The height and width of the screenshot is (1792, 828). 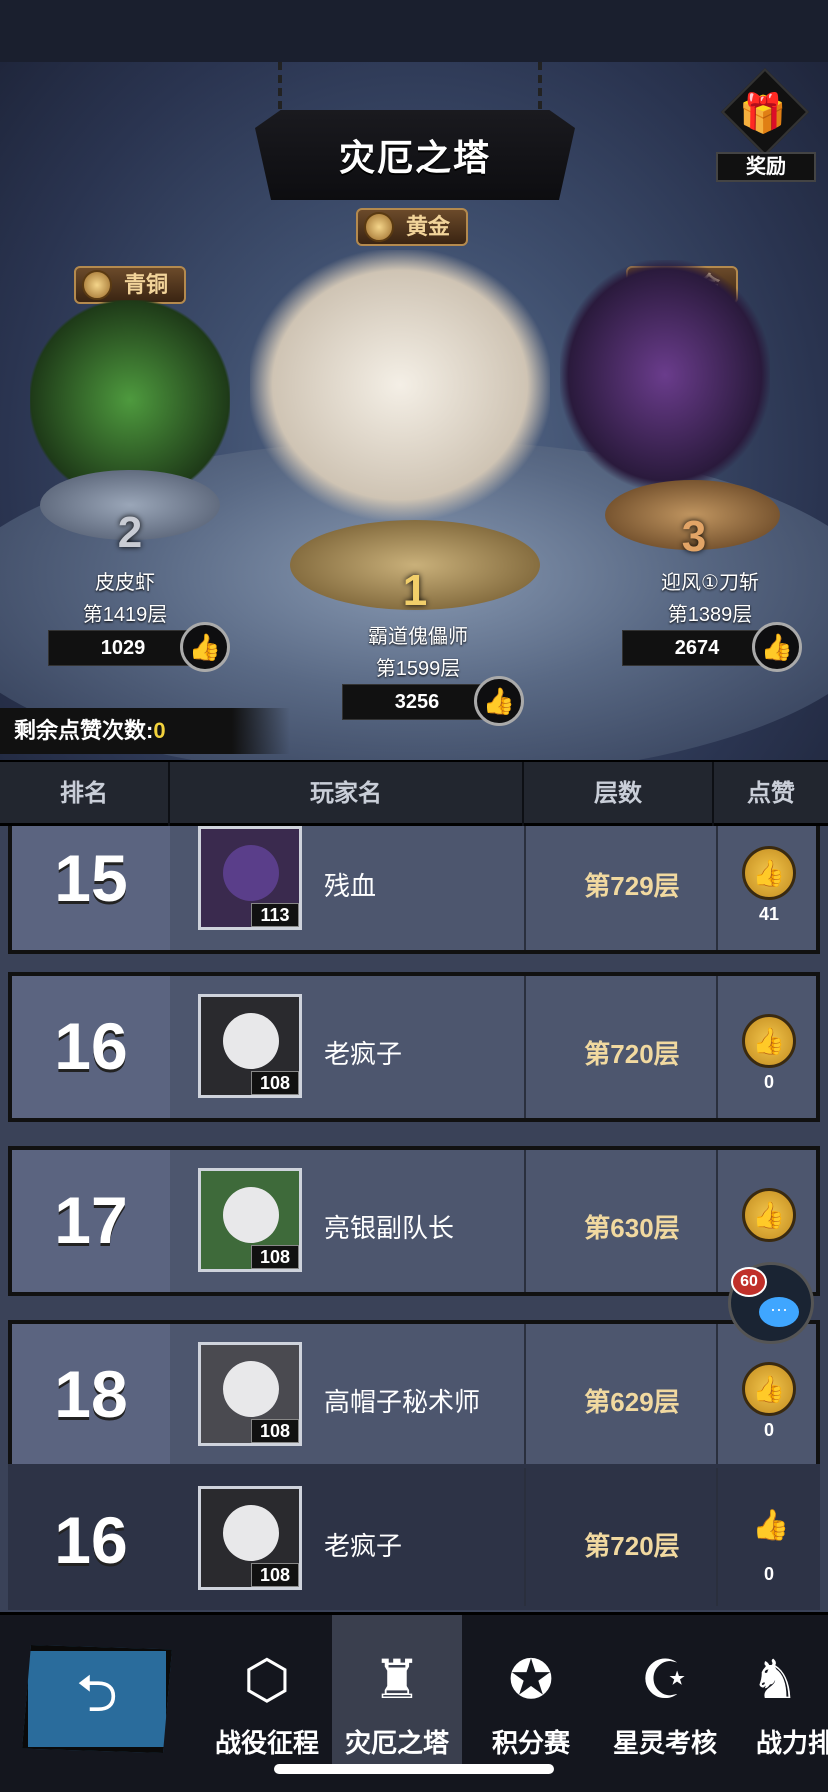 What do you see at coordinates (531, 1692) in the screenshot?
I see `tab-arena: ✪ 积分赛` at bounding box center [531, 1692].